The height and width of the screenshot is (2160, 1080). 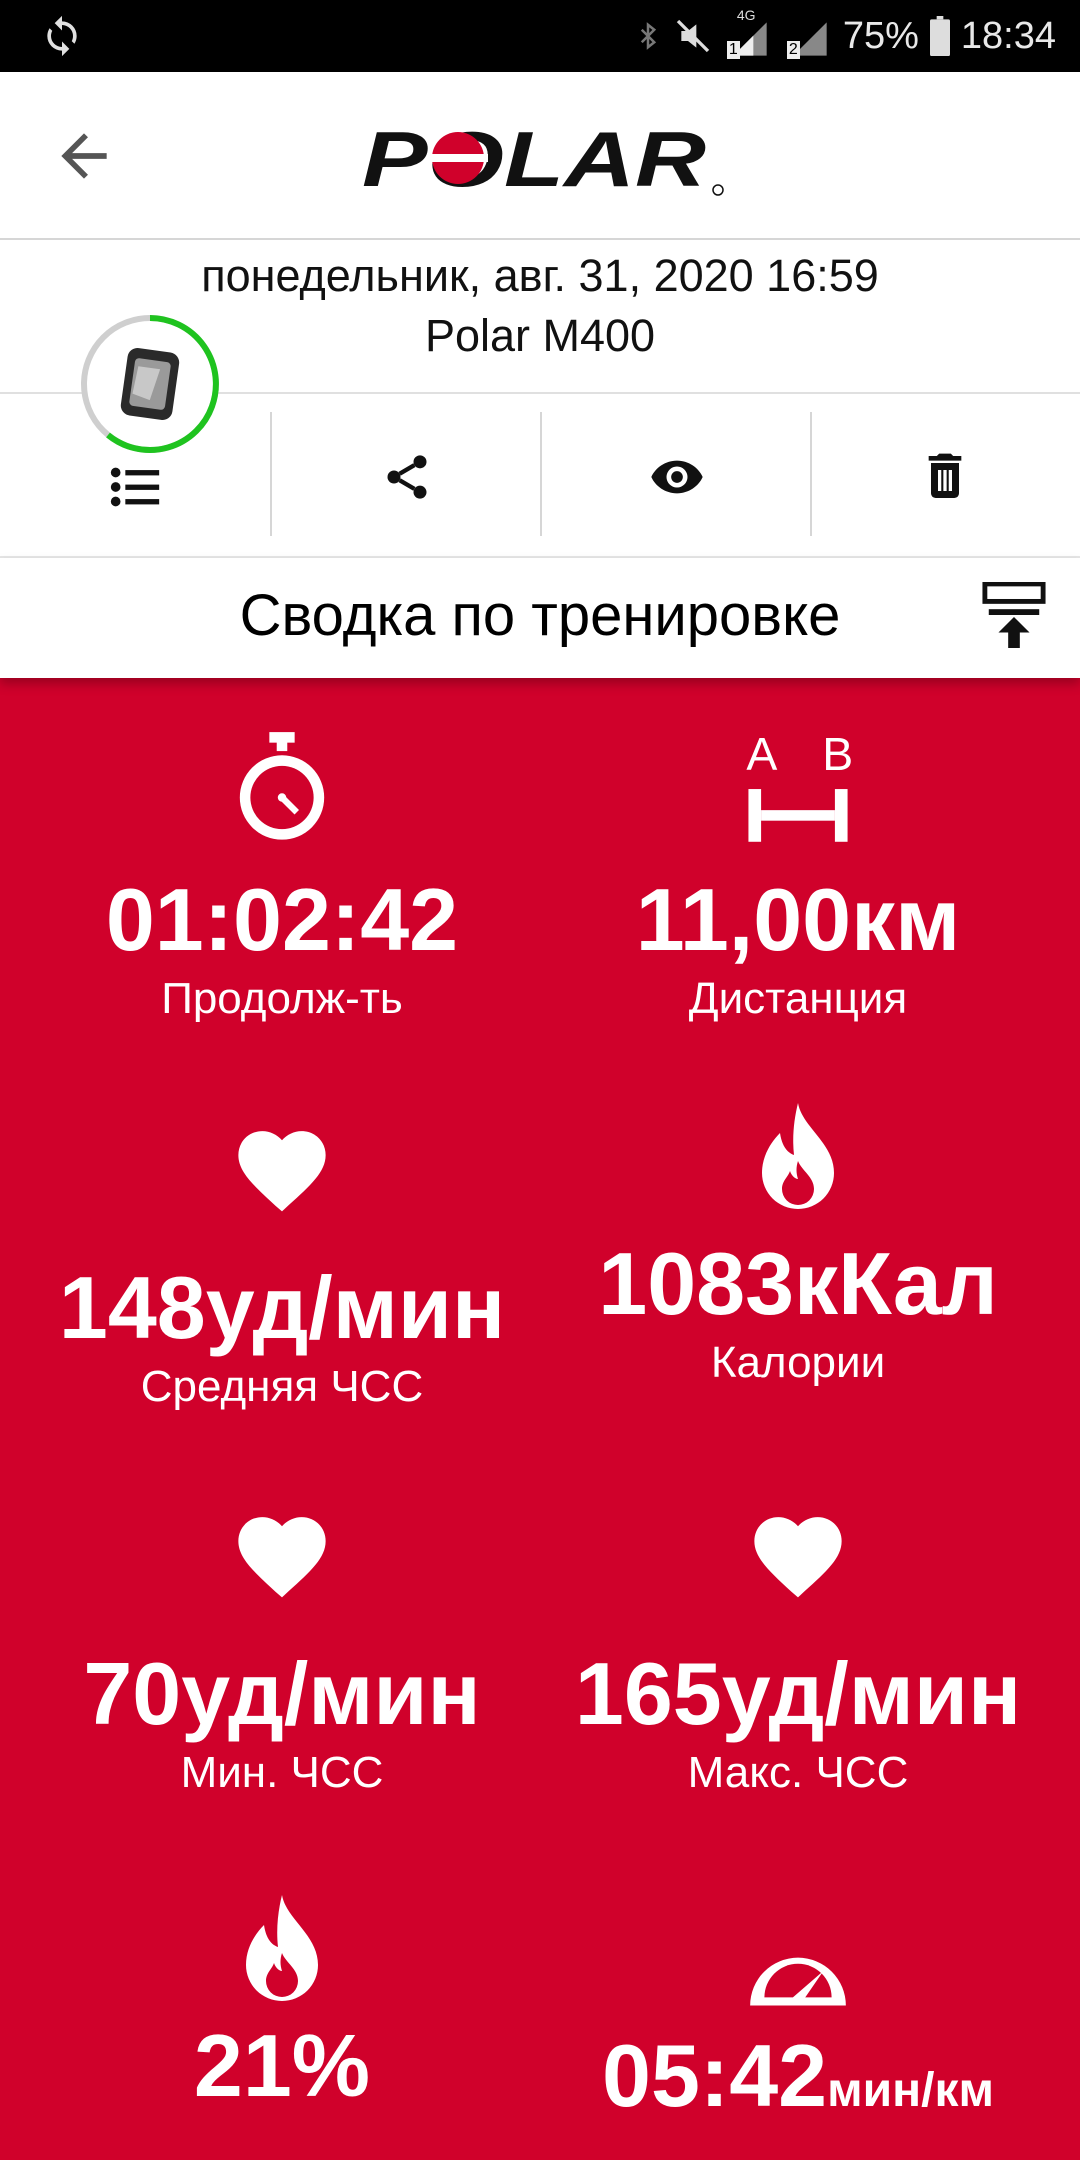 I want to click on section-title: Сводка по тренировке, so click(x=540, y=615).